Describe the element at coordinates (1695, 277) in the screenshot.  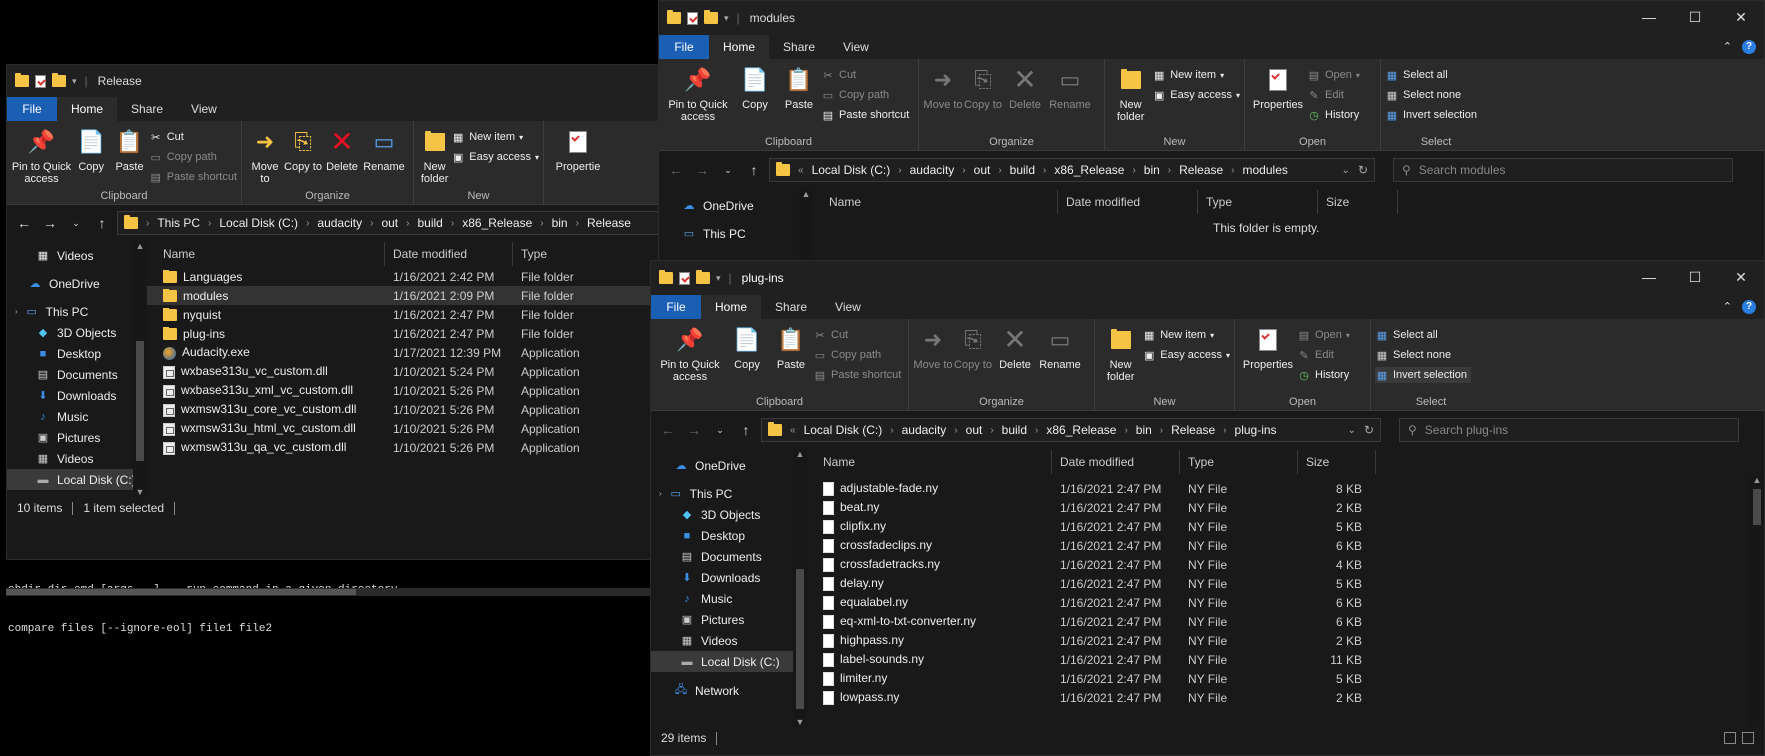
I see `maximize-icon: ☐` at that location.